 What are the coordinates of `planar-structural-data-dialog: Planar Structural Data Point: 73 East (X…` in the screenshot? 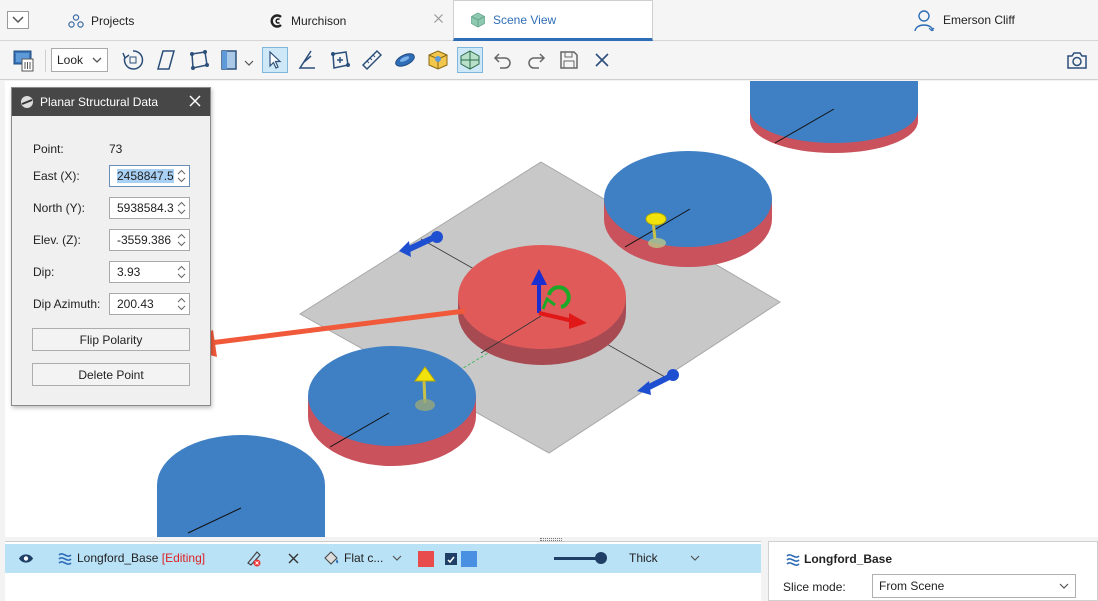 It's located at (111, 246).